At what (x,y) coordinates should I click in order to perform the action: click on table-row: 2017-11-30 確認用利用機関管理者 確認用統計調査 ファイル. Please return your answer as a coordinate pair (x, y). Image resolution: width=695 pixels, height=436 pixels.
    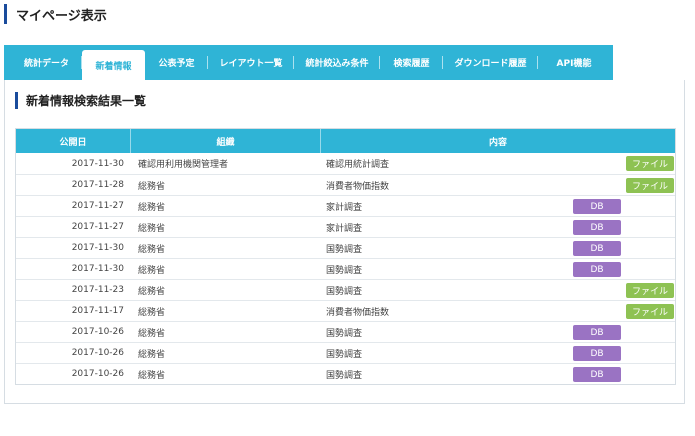
    Looking at the image, I should click on (345, 163).